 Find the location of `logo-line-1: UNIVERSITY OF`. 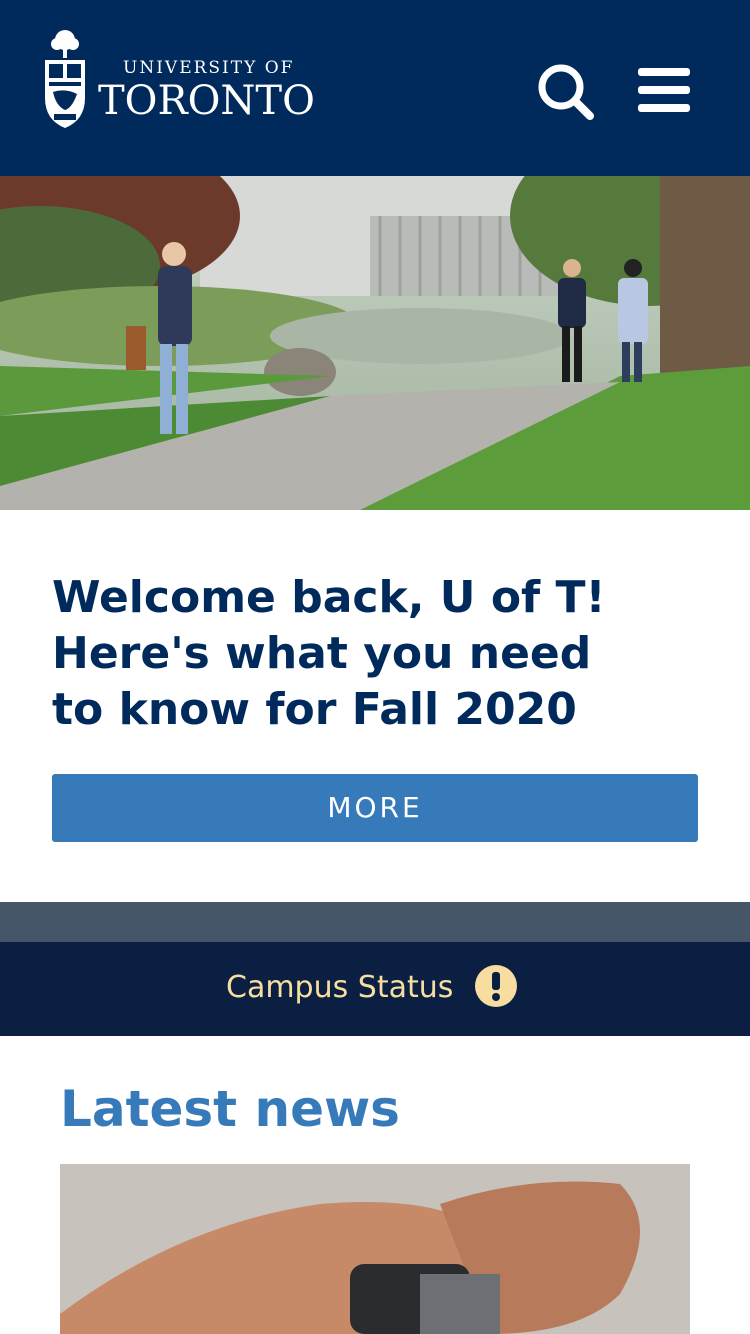

logo-line-1: UNIVERSITY OF is located at coordinates (209, 68).